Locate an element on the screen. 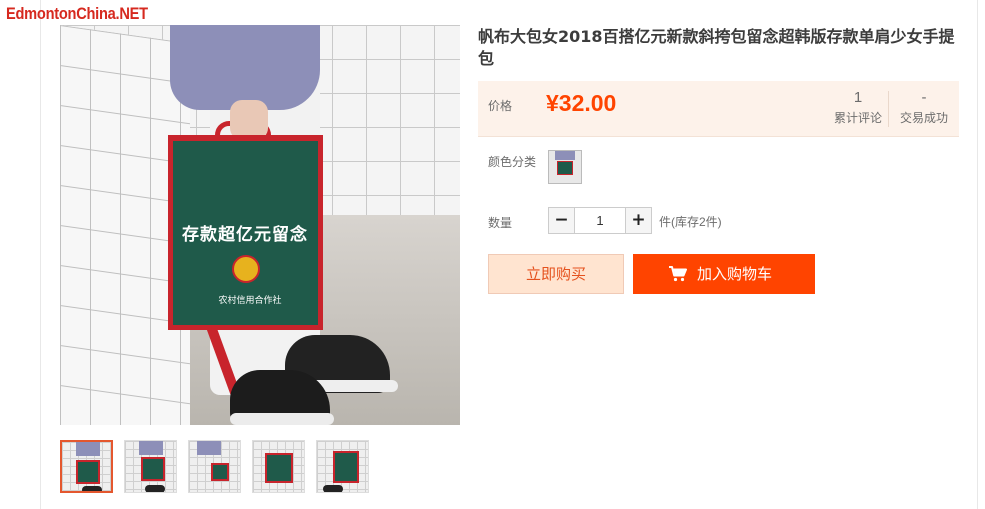 The width and height of the screenshot is (985, 509). review-count-stat: 1 累计评论 is located at coordinates (858, 107).